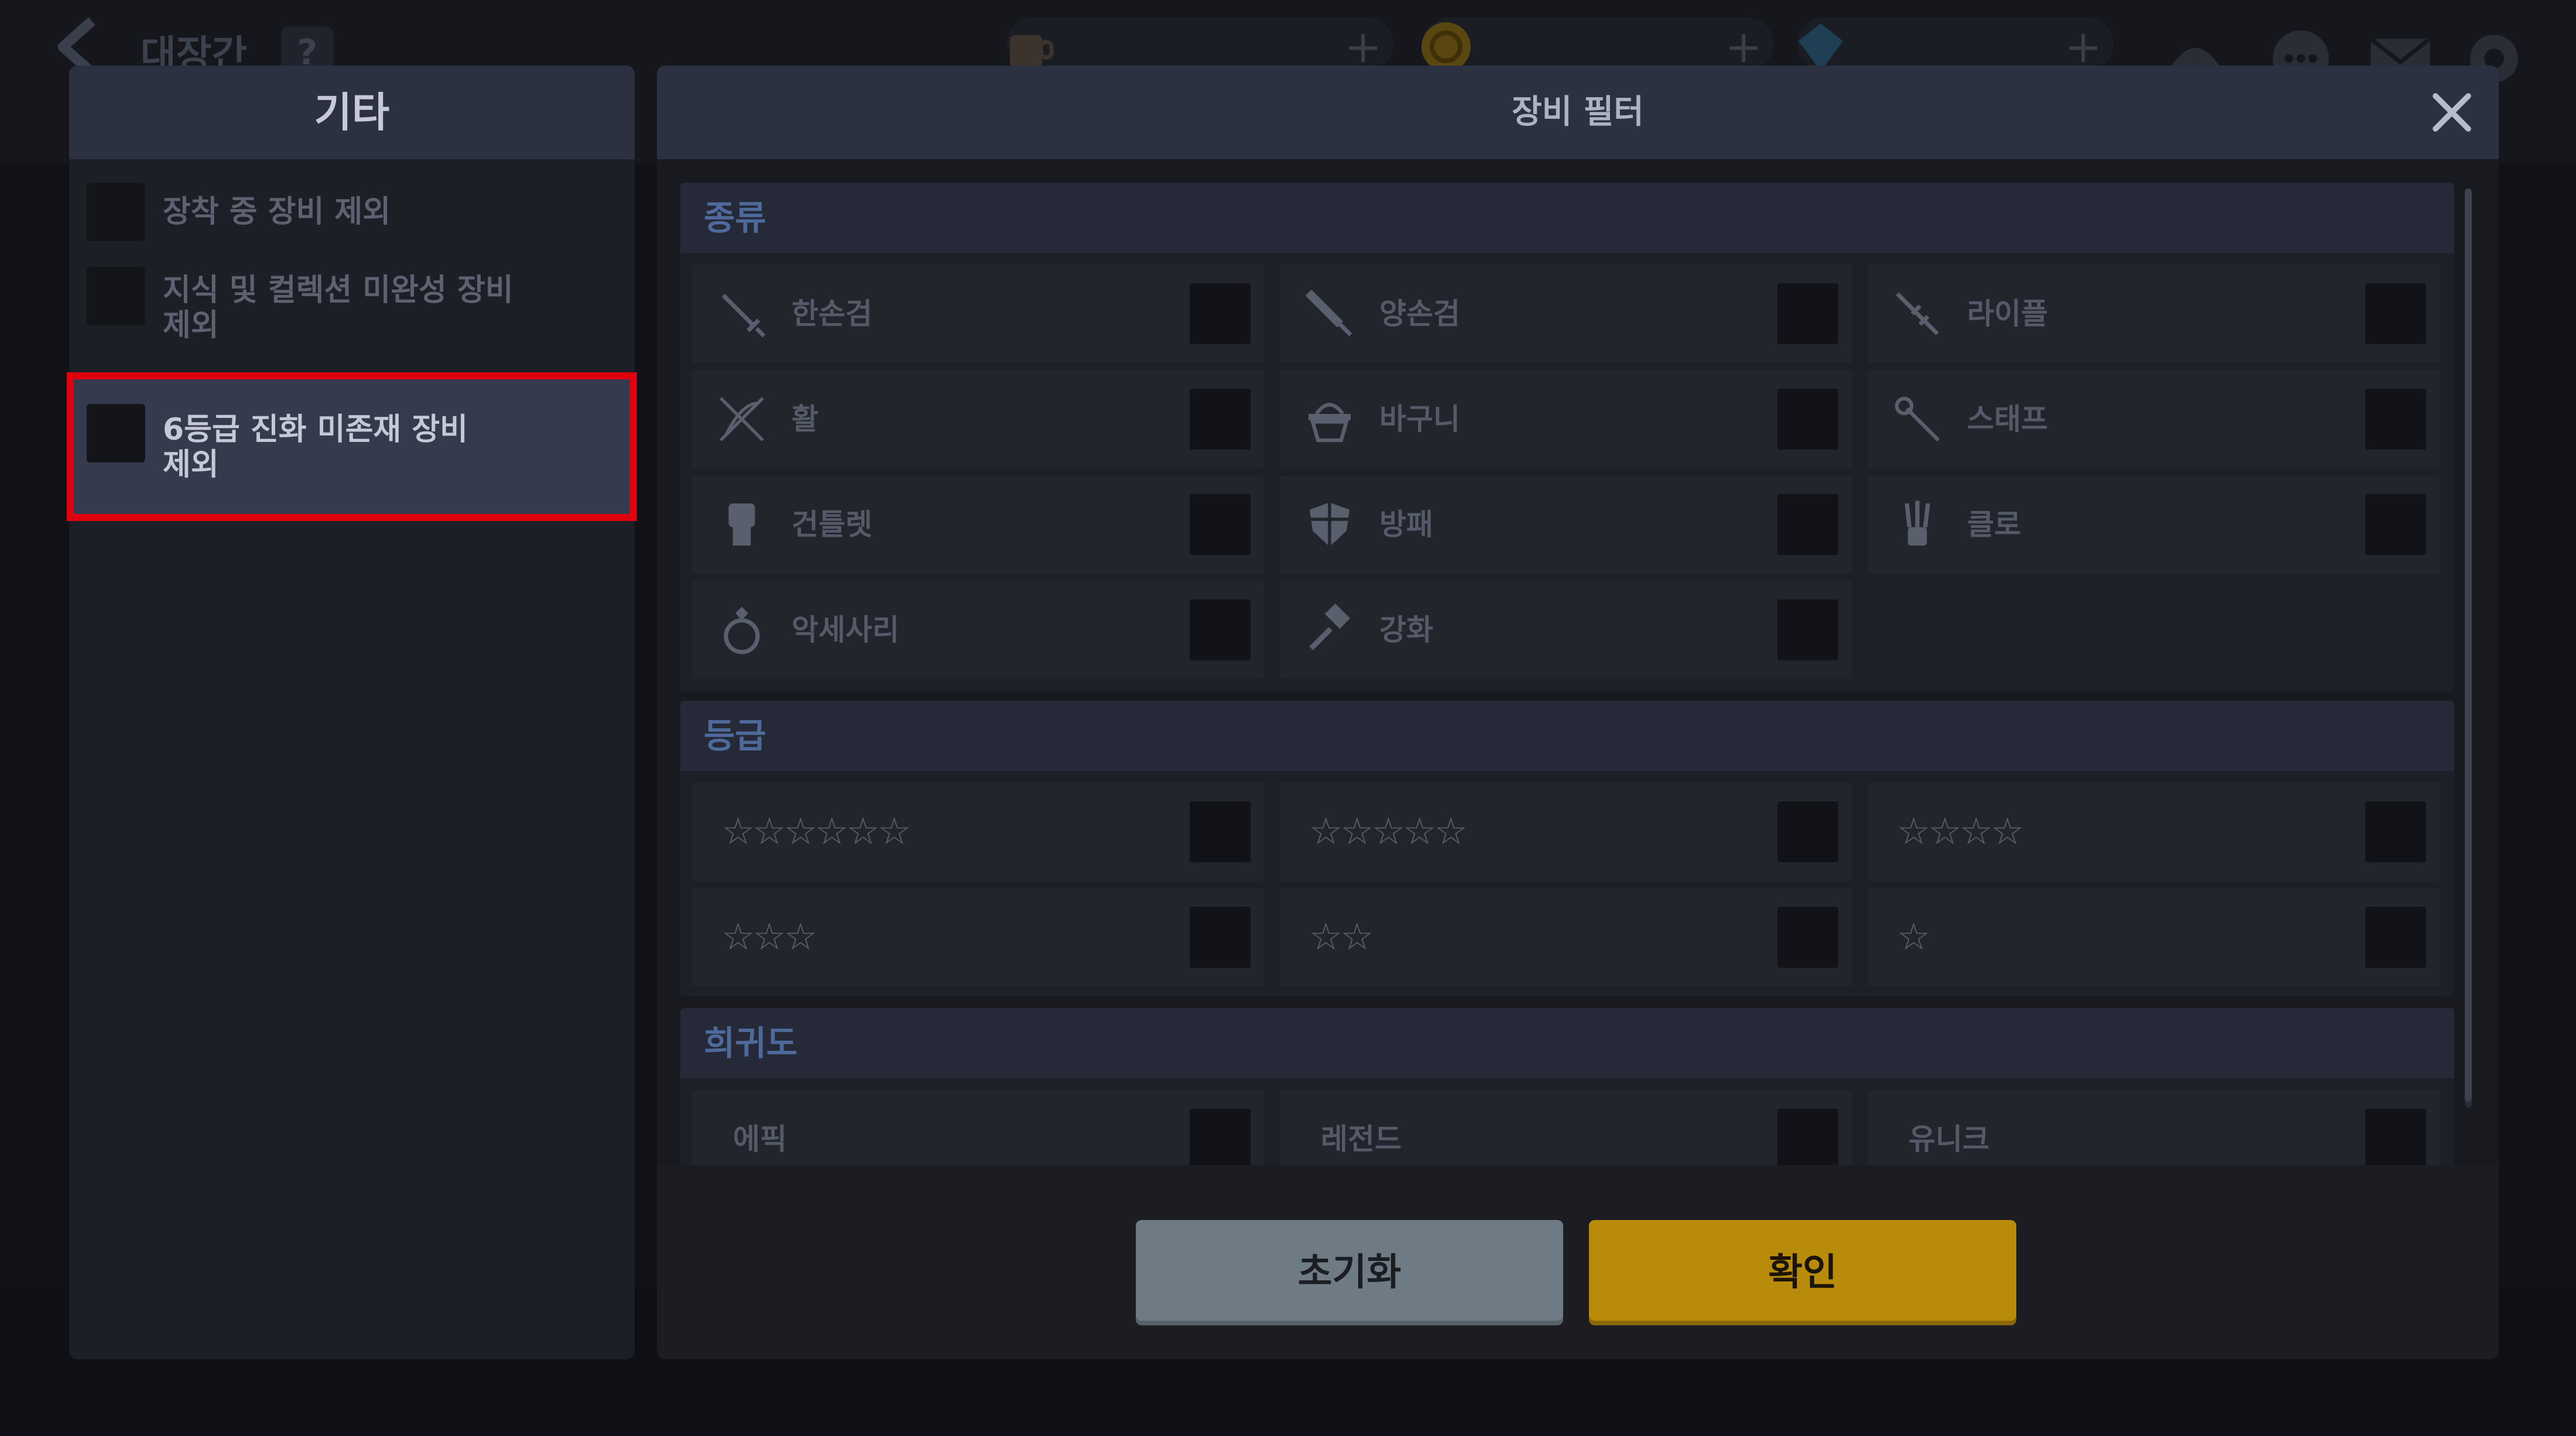 This screenshot has height=1436, width=2576. What do you see at coordinates (1917, 419) in the screenshot?
I see `staff-icon` at bounding box center [1917, 419].